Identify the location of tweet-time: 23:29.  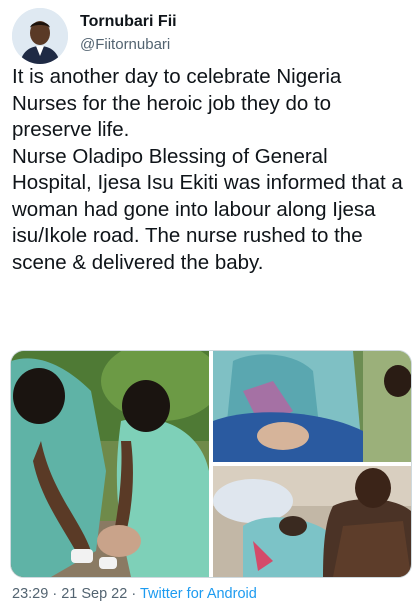
(30, 594).